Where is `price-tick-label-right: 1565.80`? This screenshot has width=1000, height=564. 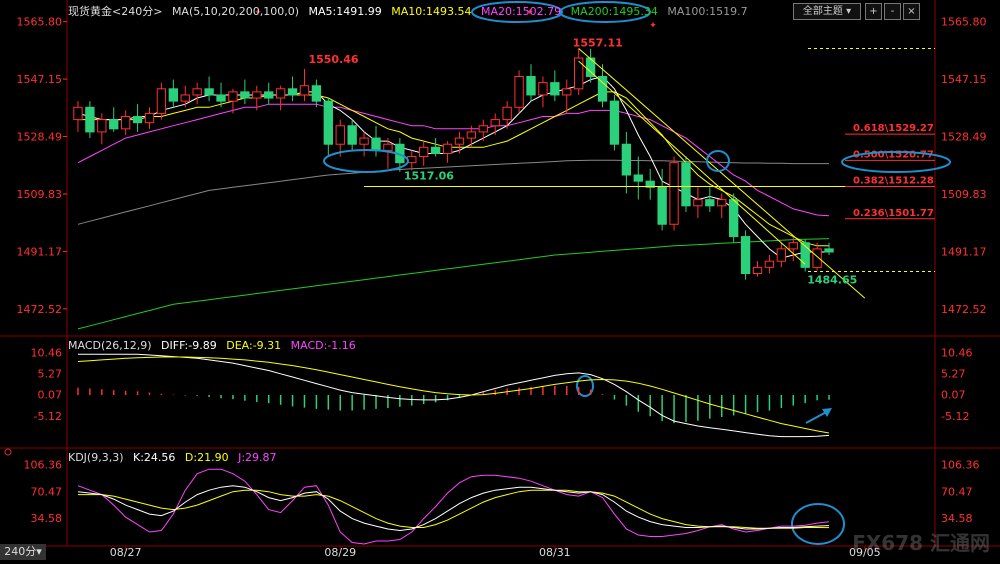 price-tick-label-right: 1565.80 is located at coordinates (964, 22).